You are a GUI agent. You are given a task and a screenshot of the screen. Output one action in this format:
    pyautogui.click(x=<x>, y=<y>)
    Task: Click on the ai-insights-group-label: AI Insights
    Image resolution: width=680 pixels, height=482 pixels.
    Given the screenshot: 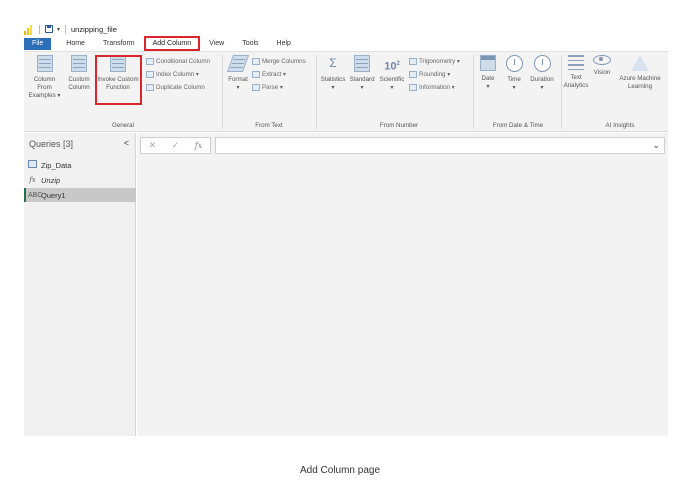 What is the action you would take?
    pyautogui.click(x=620, y=125)
    